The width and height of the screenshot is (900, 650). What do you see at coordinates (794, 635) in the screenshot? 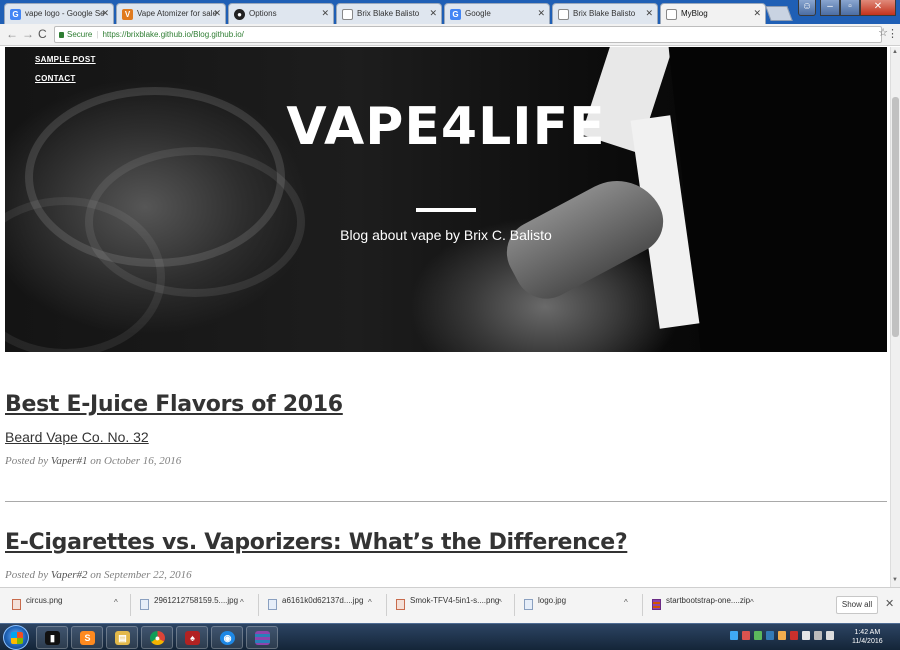
I see `tray-antivirus-icon` at bounding box center [794, 635].